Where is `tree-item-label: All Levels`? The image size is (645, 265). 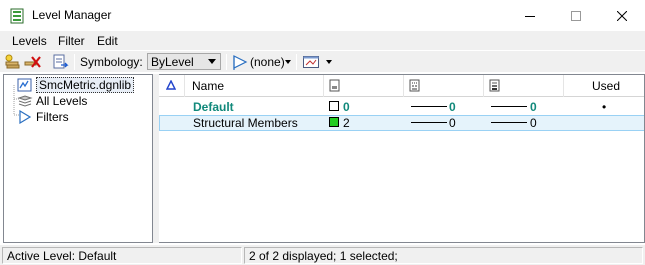 tree-item-label: All Levels is located at coordinates (62, 101).